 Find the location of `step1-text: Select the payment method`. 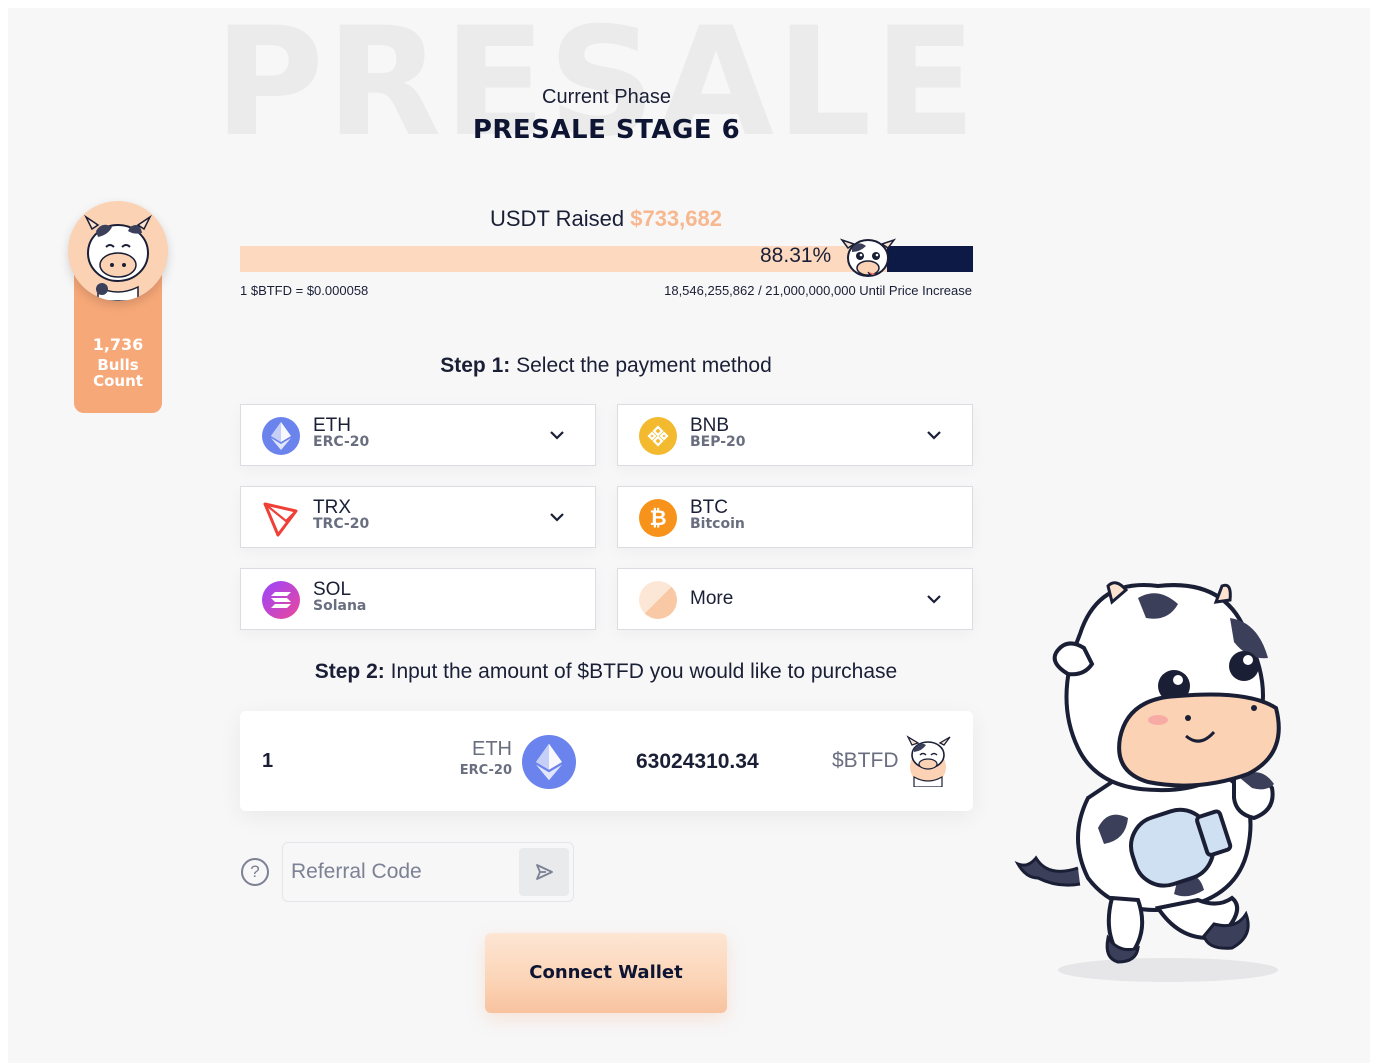

step1-text: Select the payment method is located at coordinates (644, 365).